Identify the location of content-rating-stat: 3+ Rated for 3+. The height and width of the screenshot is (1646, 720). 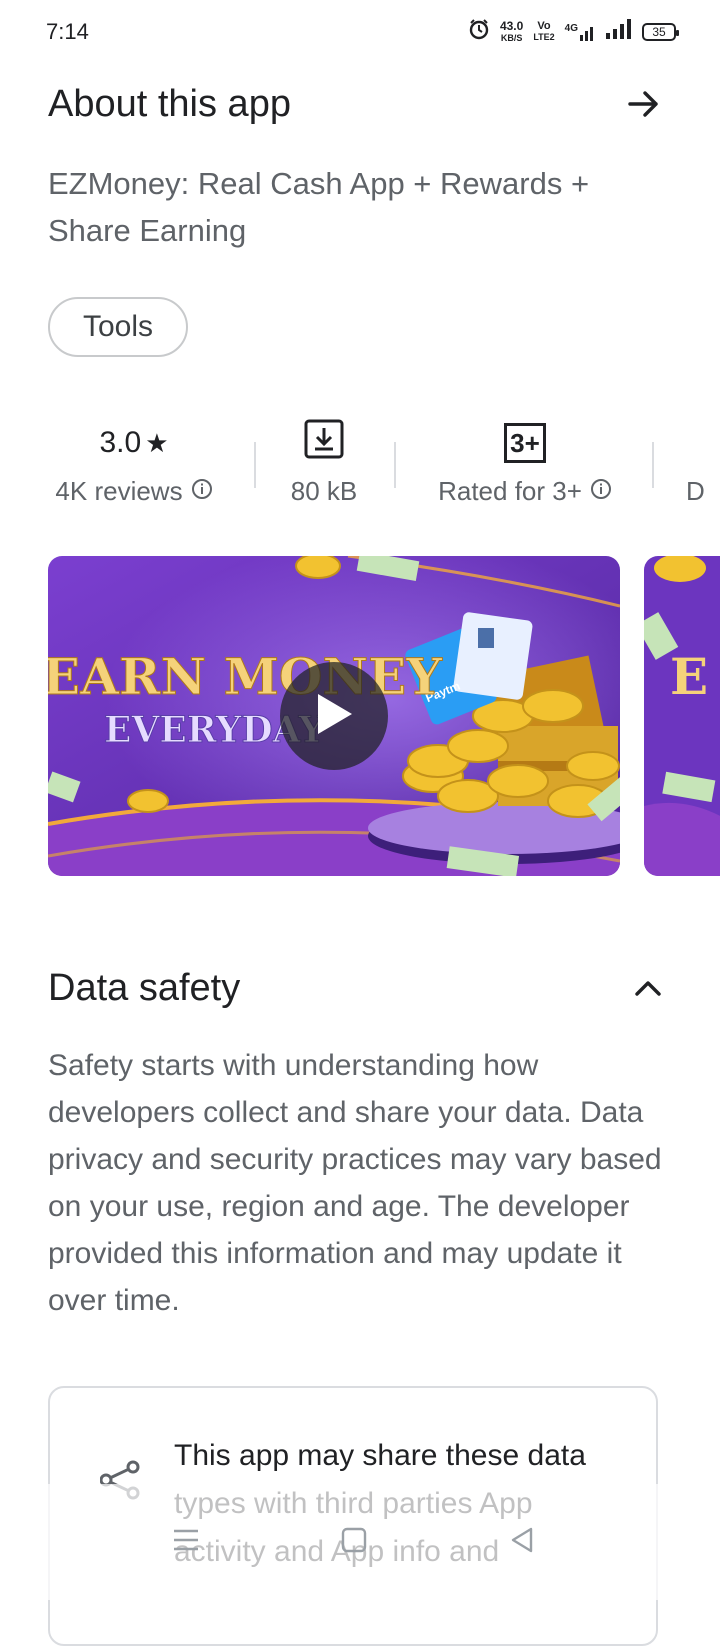
(525, 468).